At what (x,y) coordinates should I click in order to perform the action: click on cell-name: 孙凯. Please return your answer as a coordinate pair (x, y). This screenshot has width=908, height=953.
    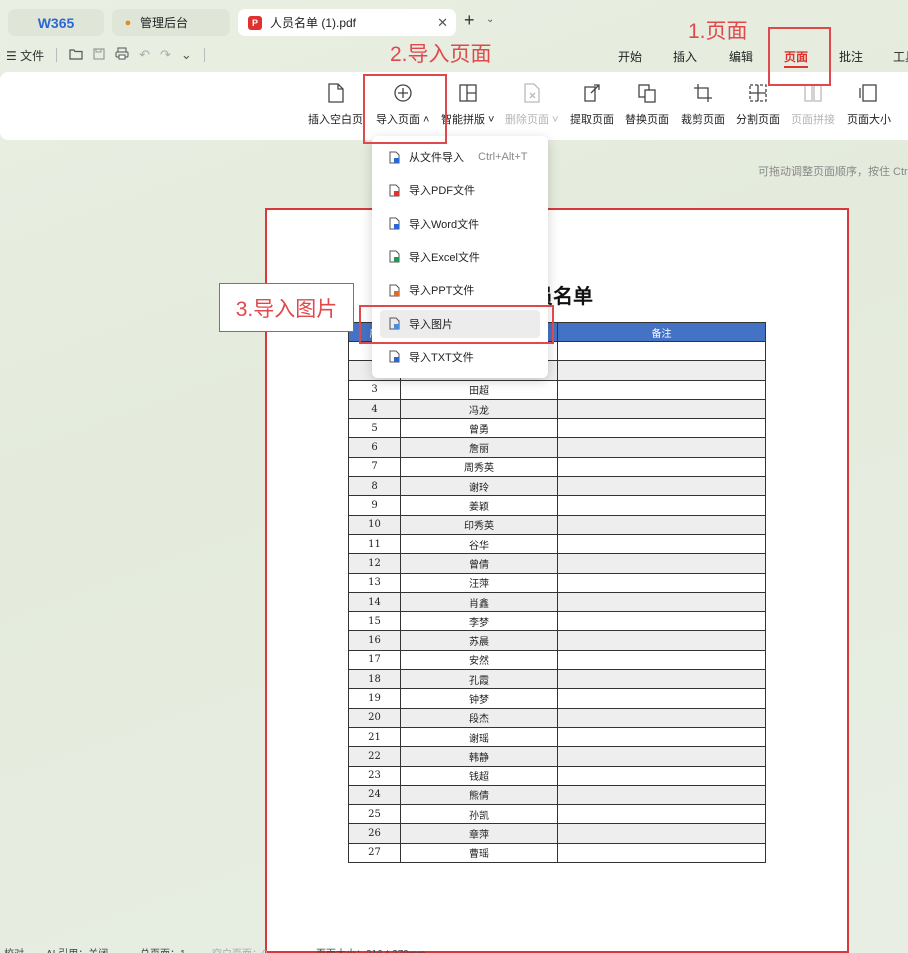
    Looking at the image, I should click on (479, 814).